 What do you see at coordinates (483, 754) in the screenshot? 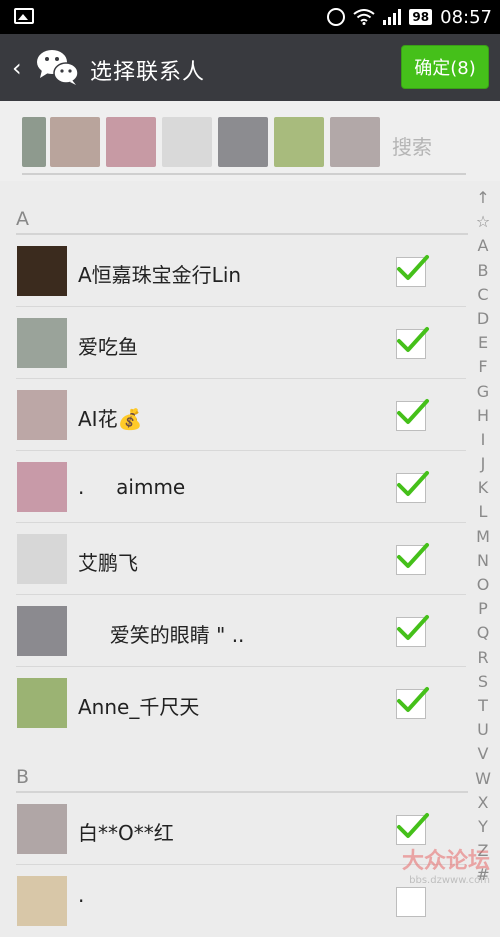
I see `index-letter: V` at bounding box center [483, 754].